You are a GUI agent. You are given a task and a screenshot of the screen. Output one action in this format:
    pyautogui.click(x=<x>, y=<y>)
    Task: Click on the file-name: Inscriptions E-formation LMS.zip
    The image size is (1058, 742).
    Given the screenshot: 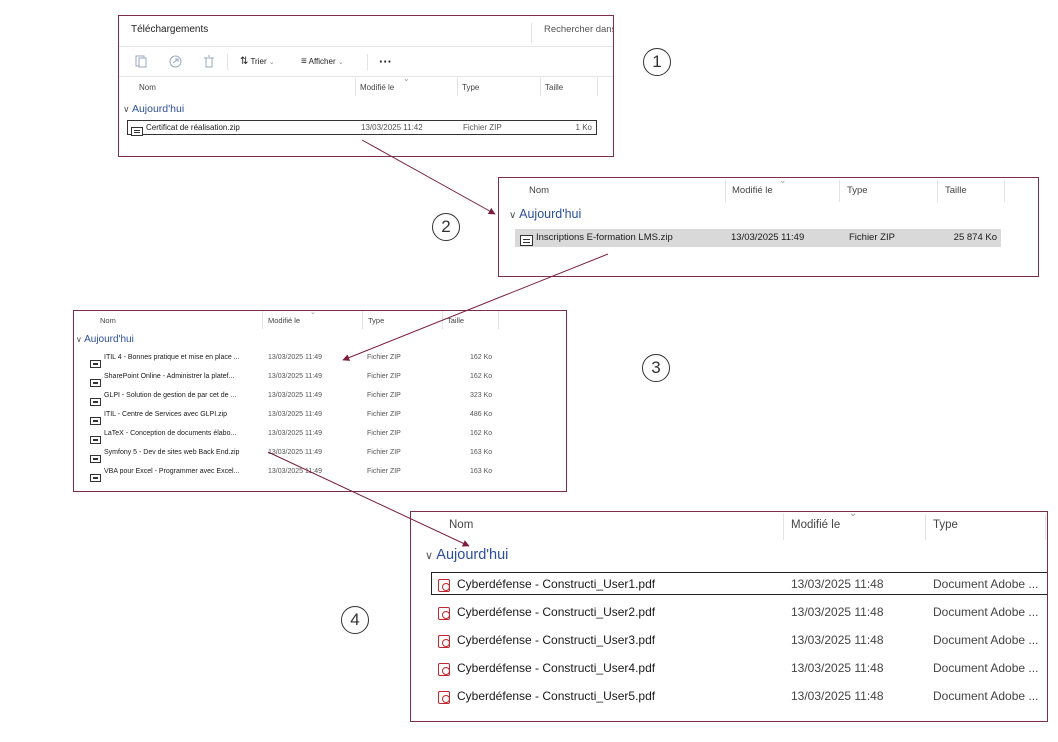 What is the action you would take?
    pyautogui.click(x=604, y=237)
    